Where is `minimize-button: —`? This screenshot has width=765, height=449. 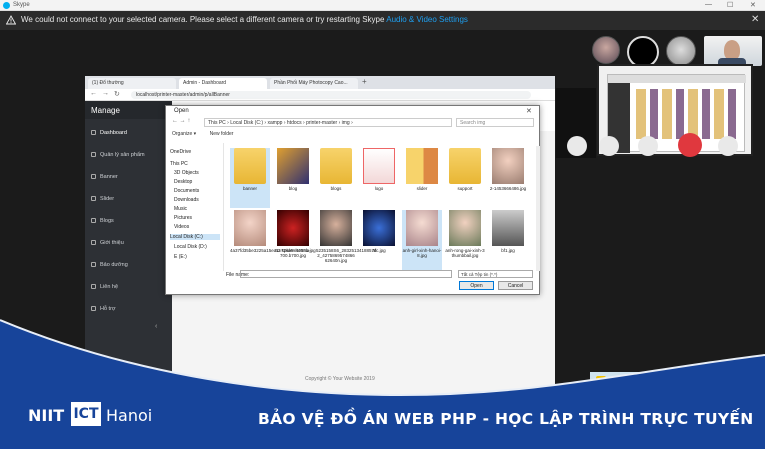 minimize-button: — is located at coordinates (708, 4).